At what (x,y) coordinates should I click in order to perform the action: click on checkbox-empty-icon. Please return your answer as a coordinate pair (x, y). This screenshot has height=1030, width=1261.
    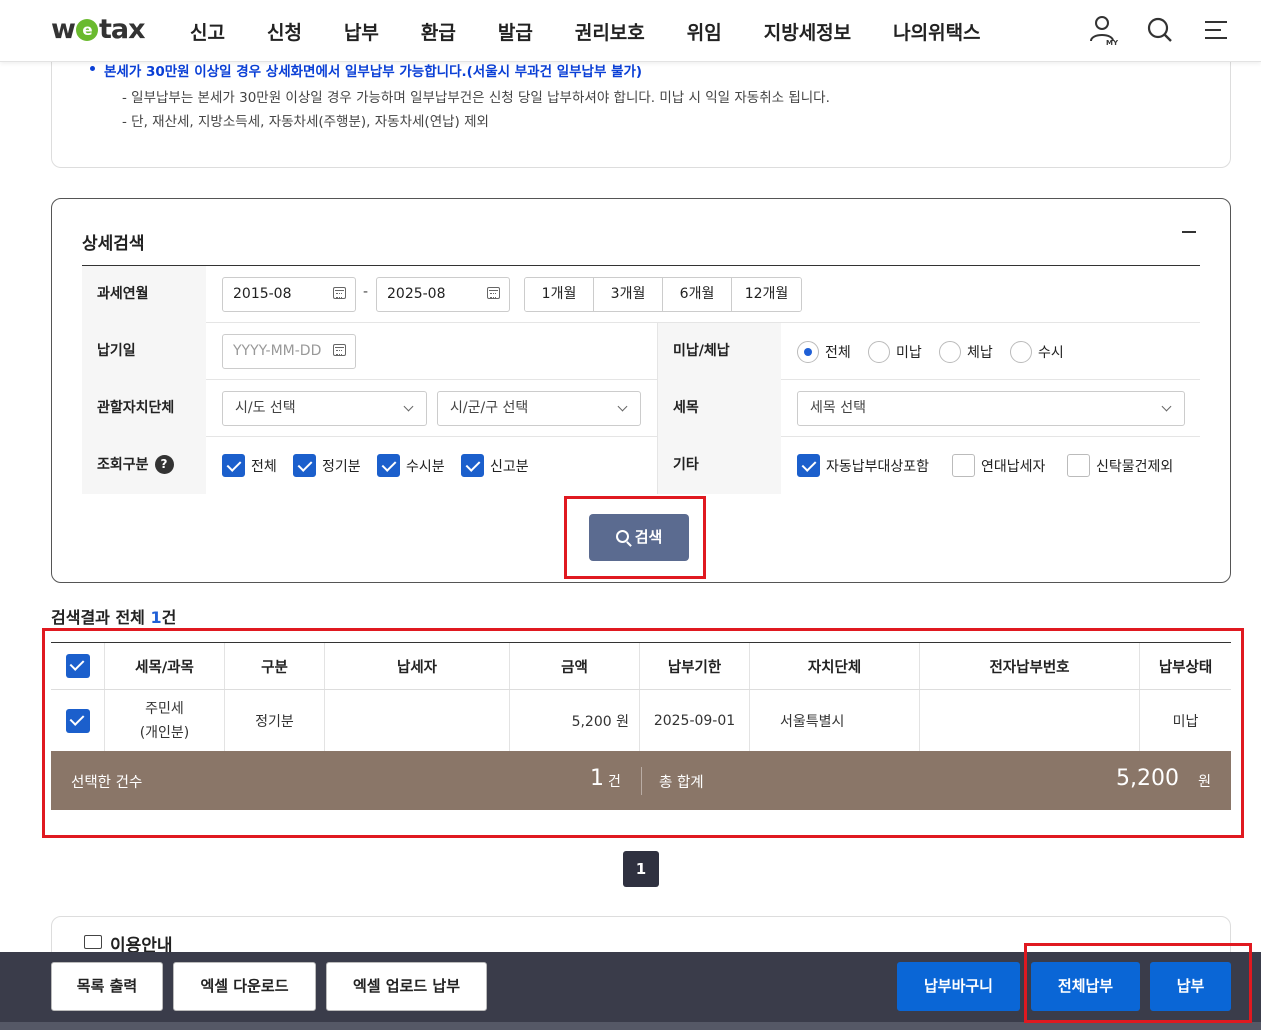
    Looking at the image, I should click on (963, 465).